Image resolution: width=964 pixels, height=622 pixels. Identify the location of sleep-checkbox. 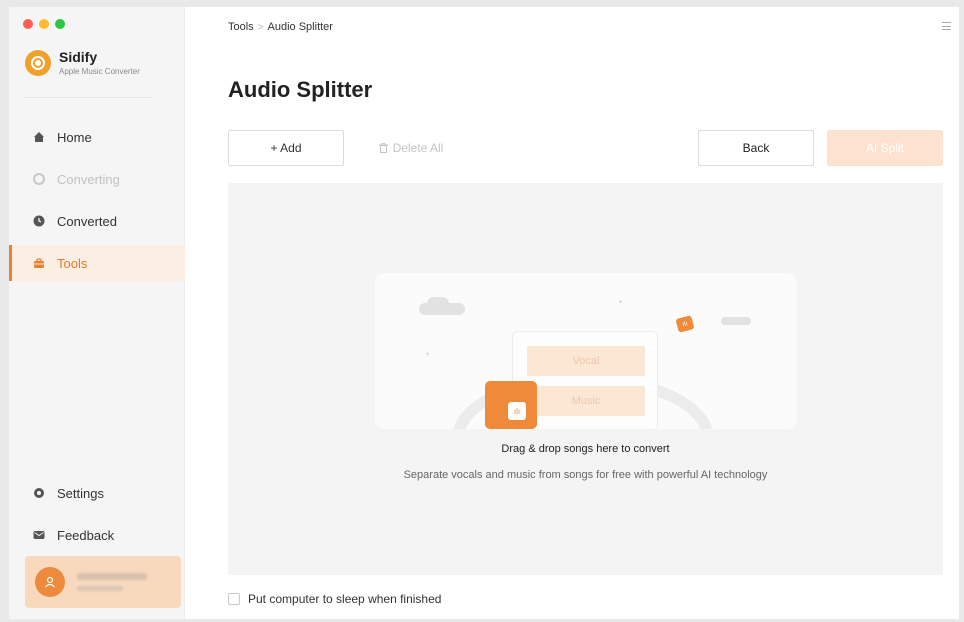
(234, 599).